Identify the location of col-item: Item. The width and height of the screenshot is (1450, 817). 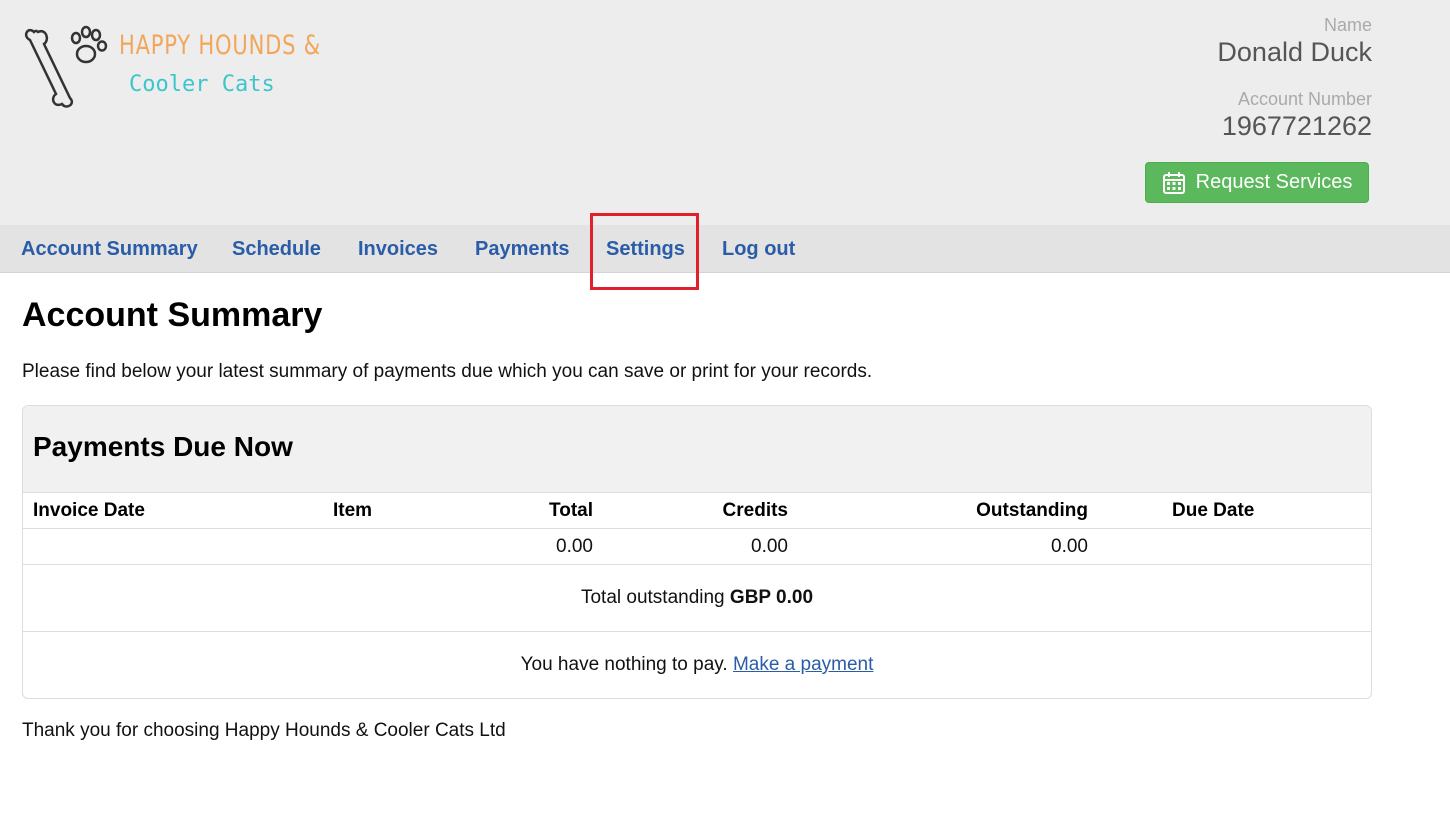
(353, 510).